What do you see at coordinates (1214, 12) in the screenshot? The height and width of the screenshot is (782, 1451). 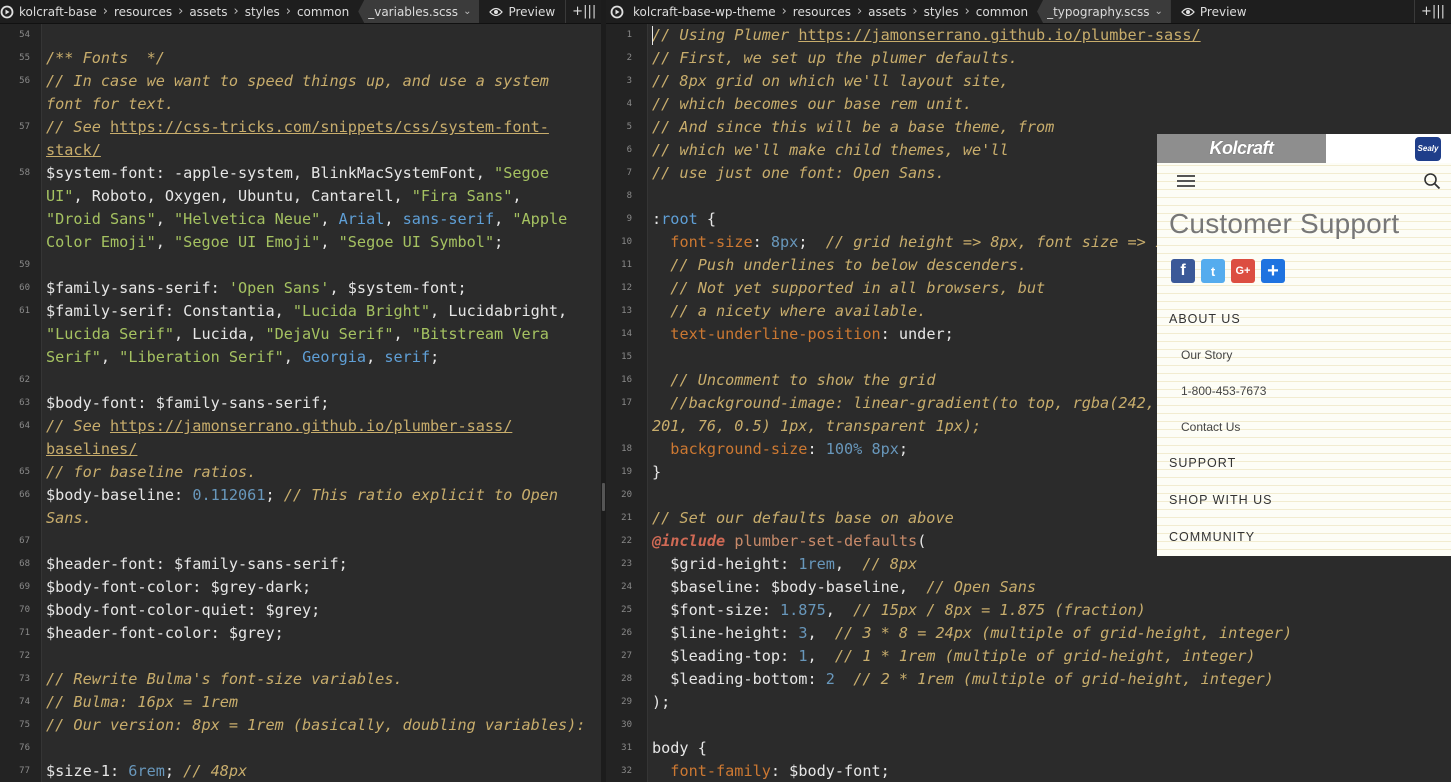 I see `right-preview-button: Preview` at bounding box center [1214, 12].